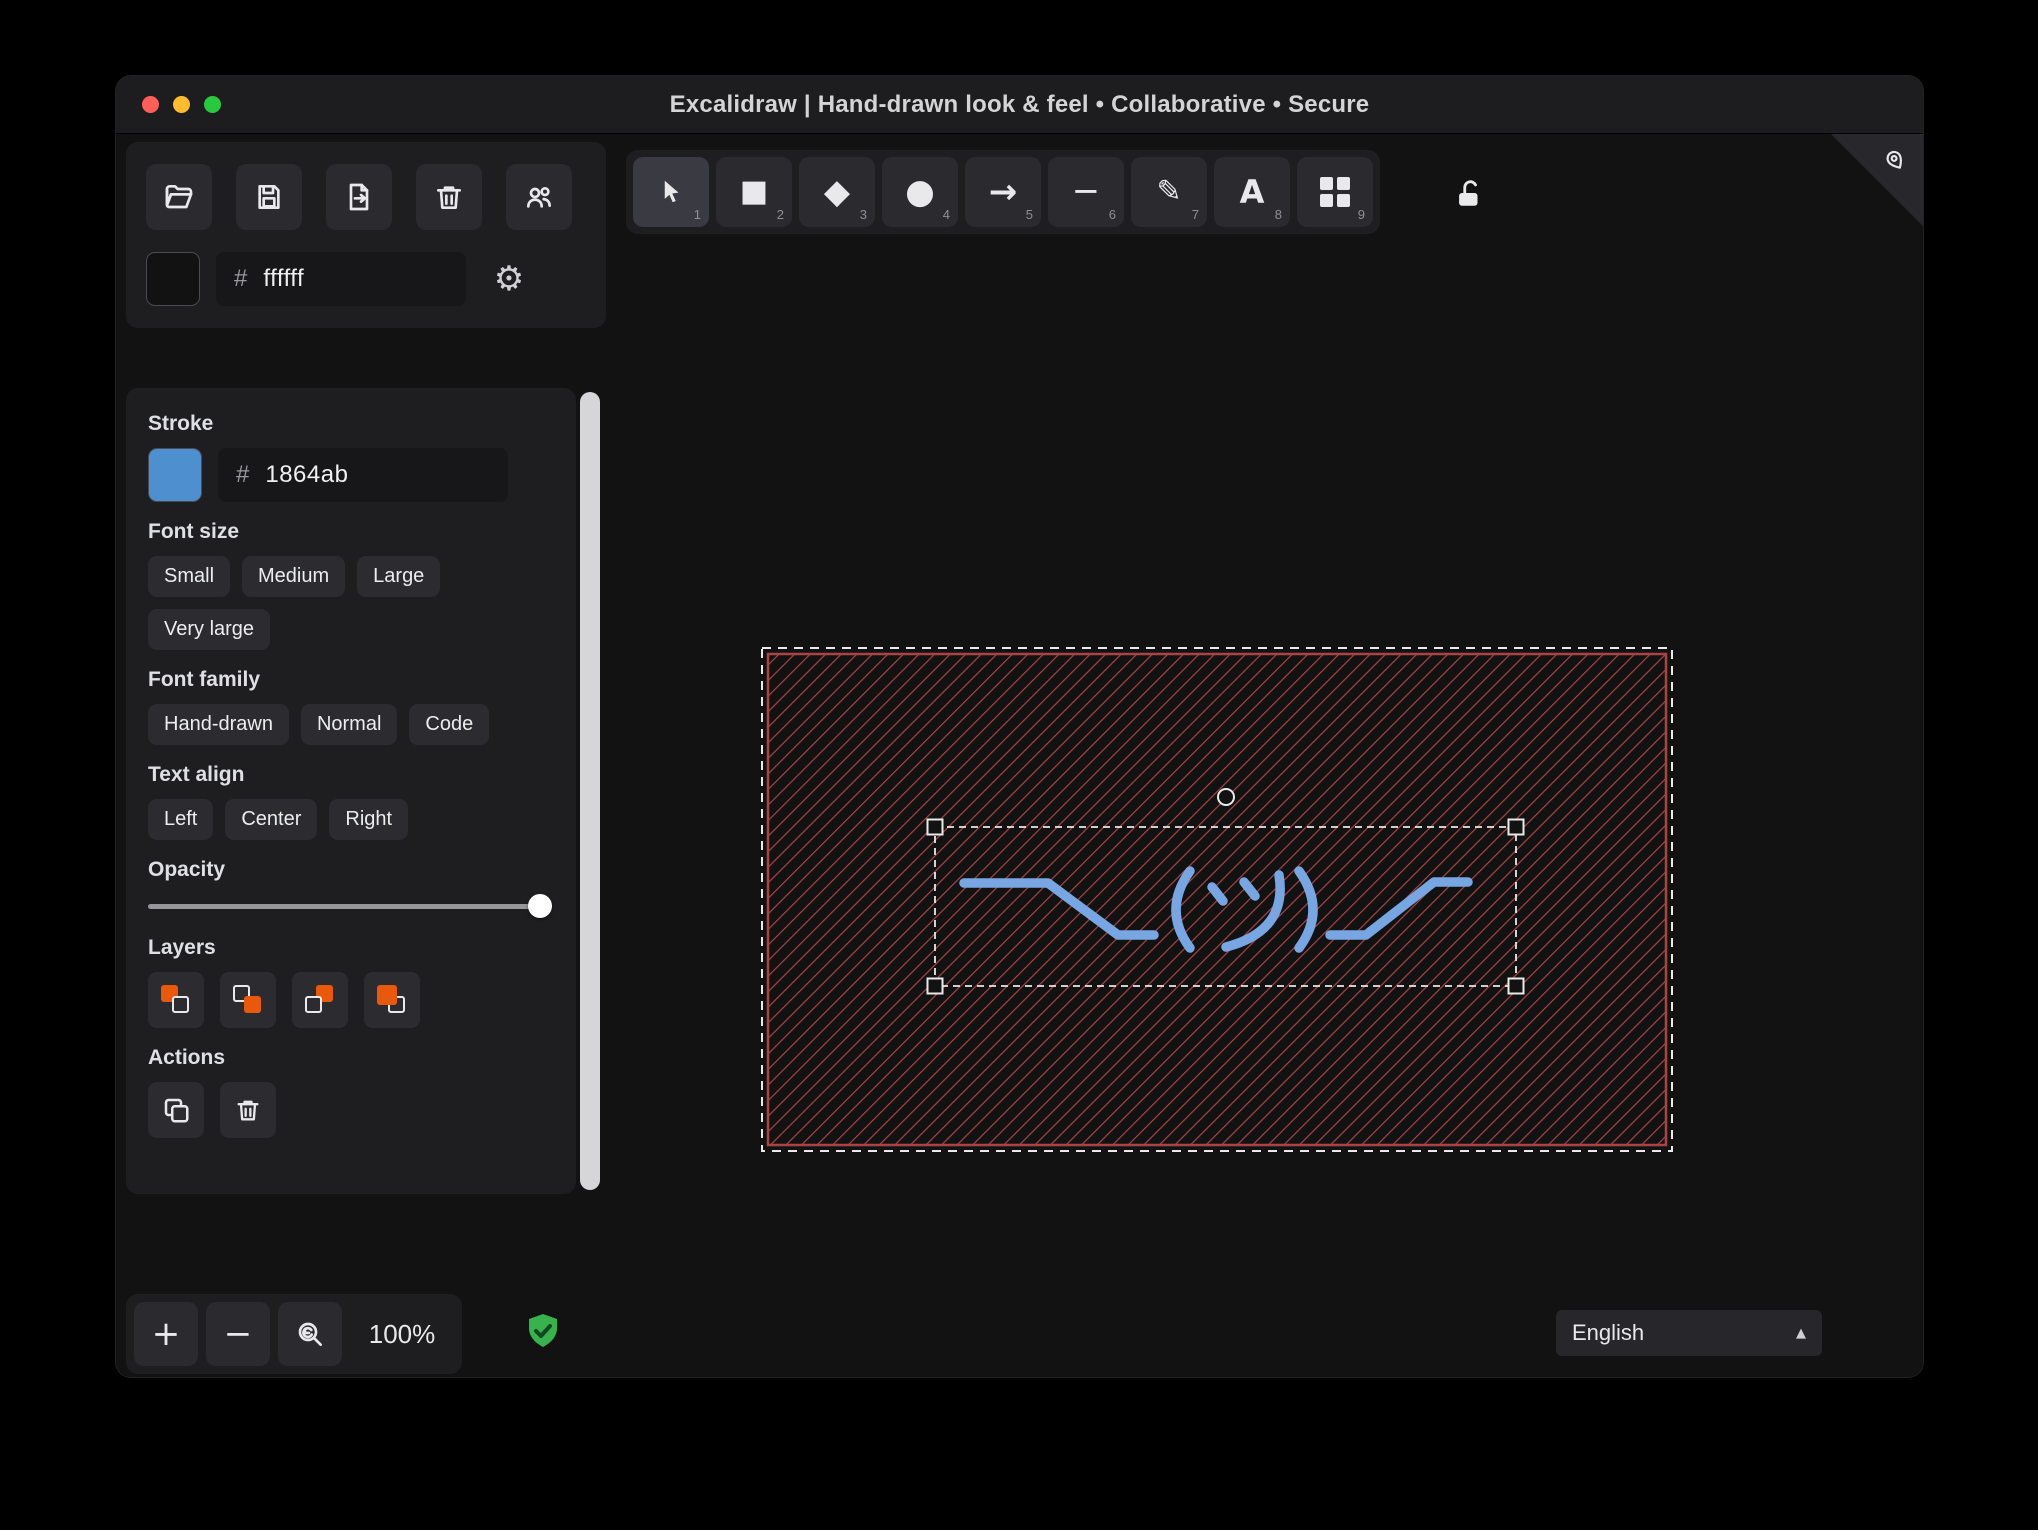 The height and width of the screenshot is (1530, 2038). I want to click on background-hex-field: # ffffff, so click(341, 279).